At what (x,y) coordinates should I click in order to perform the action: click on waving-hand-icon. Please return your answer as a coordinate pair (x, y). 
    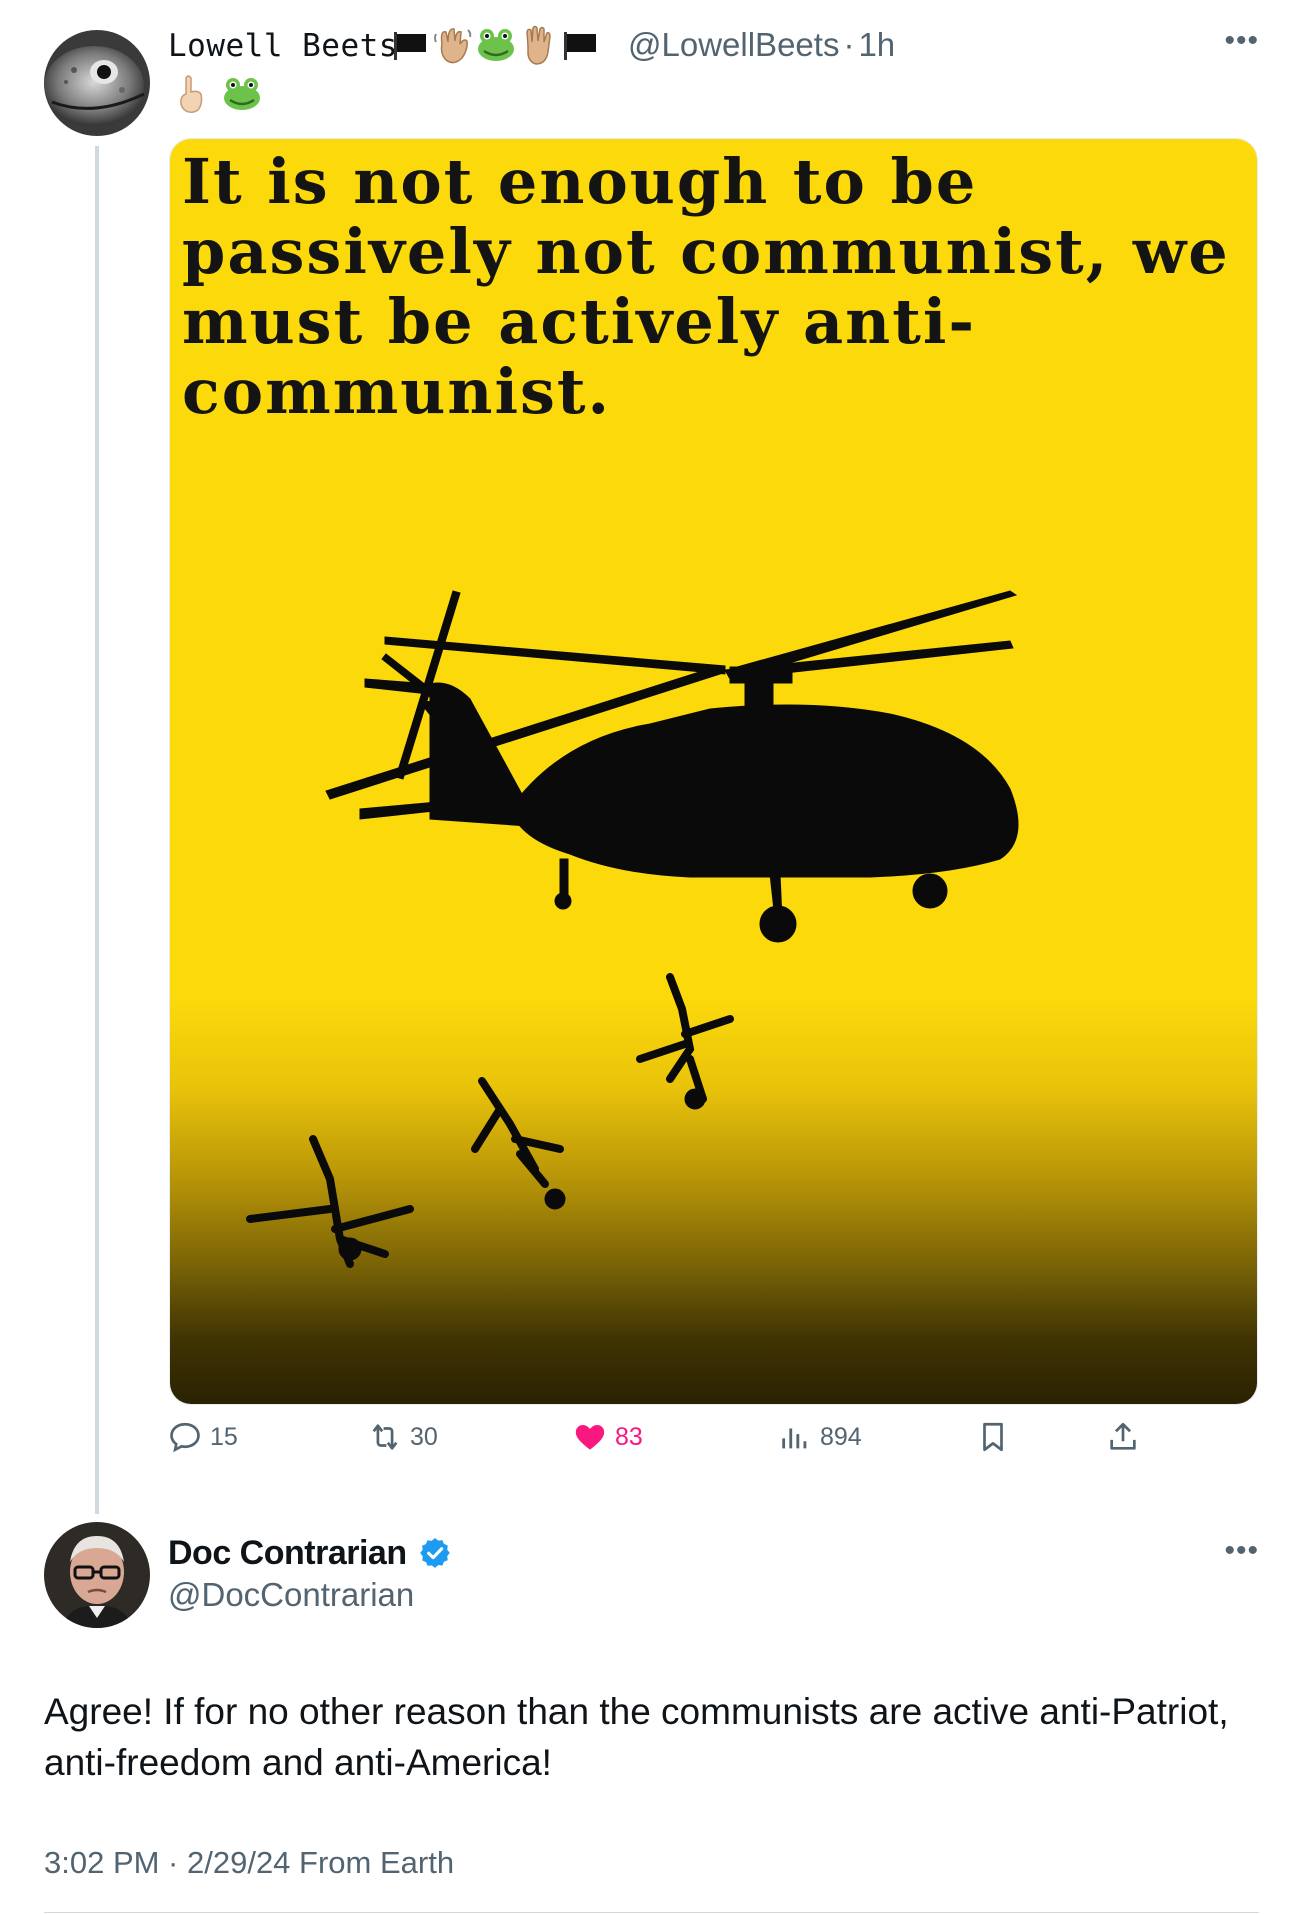
    Looking at the image, I should click on (453, 46).